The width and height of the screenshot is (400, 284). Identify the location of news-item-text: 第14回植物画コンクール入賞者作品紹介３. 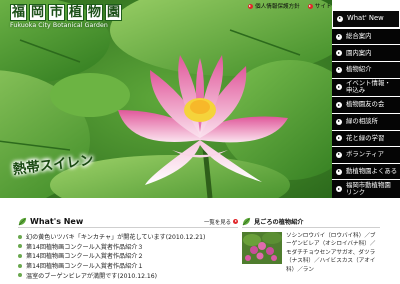
(85, 247).